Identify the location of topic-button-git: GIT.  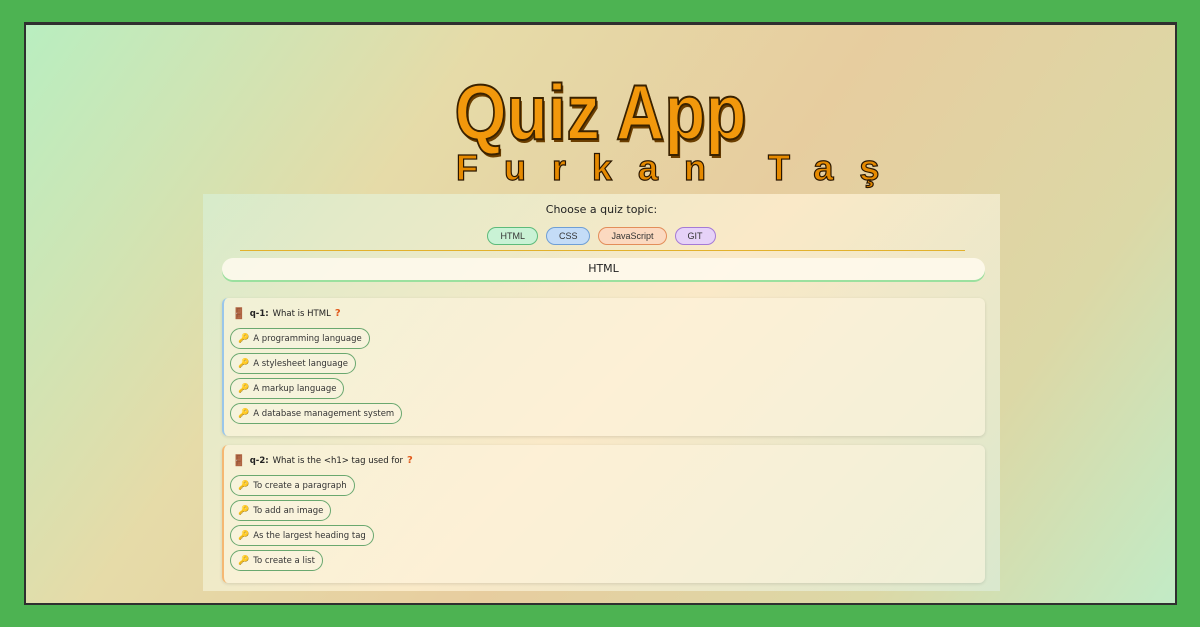
(695, 236).